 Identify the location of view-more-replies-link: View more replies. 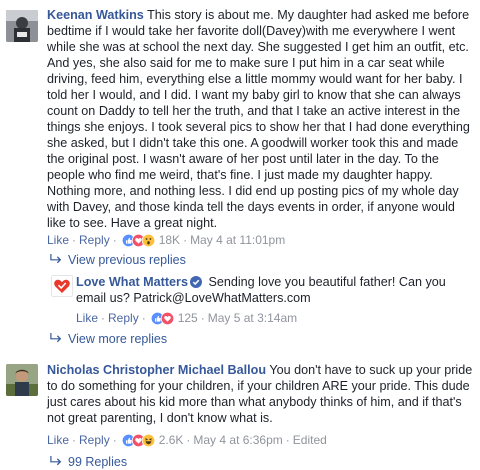
(108, 339).